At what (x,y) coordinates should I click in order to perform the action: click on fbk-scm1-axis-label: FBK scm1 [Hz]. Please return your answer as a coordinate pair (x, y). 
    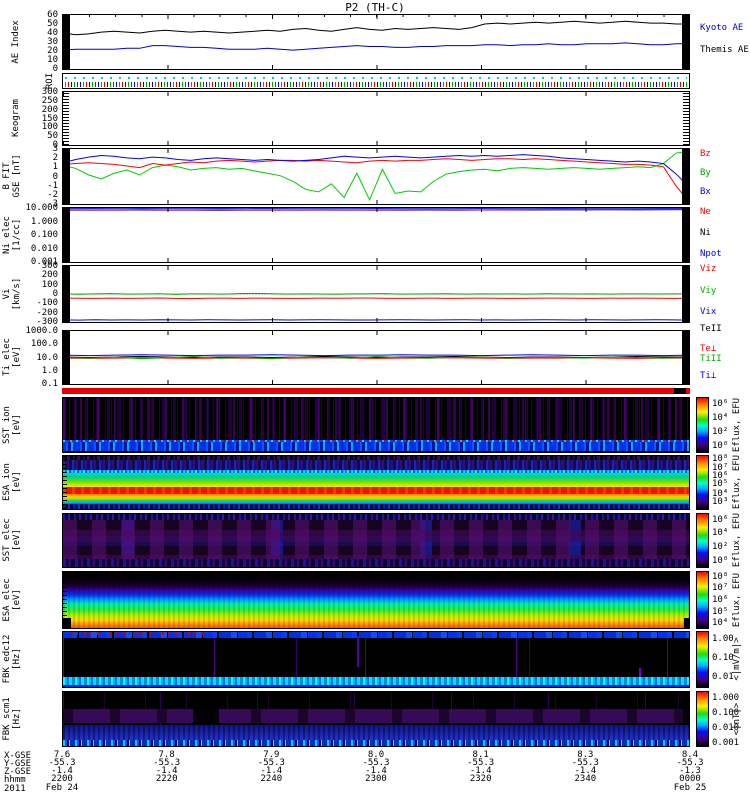
    Looking at the image, I should click on (12, 719).